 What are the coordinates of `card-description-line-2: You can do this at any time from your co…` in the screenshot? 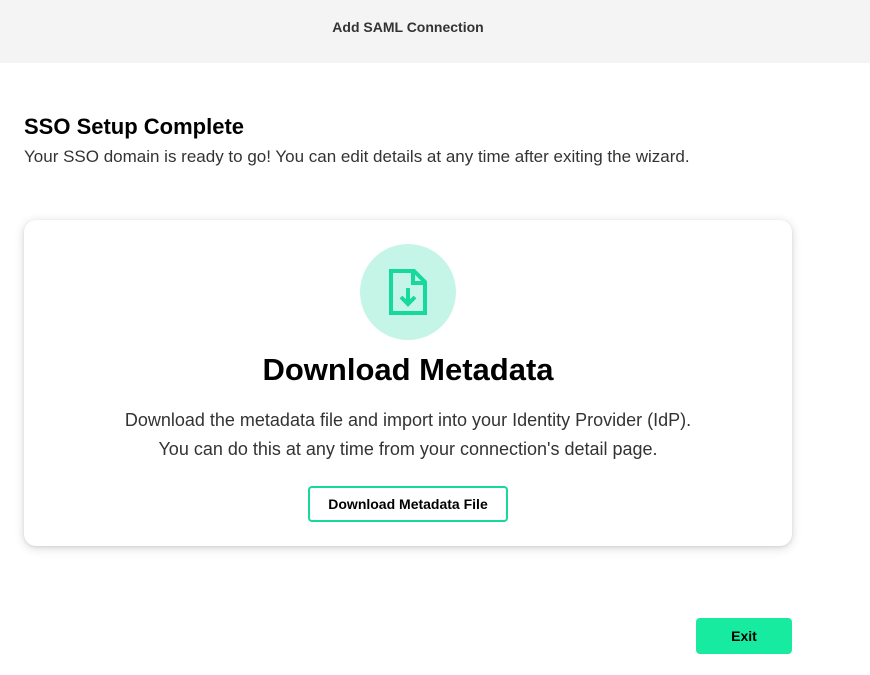 It's located at (408, 449).